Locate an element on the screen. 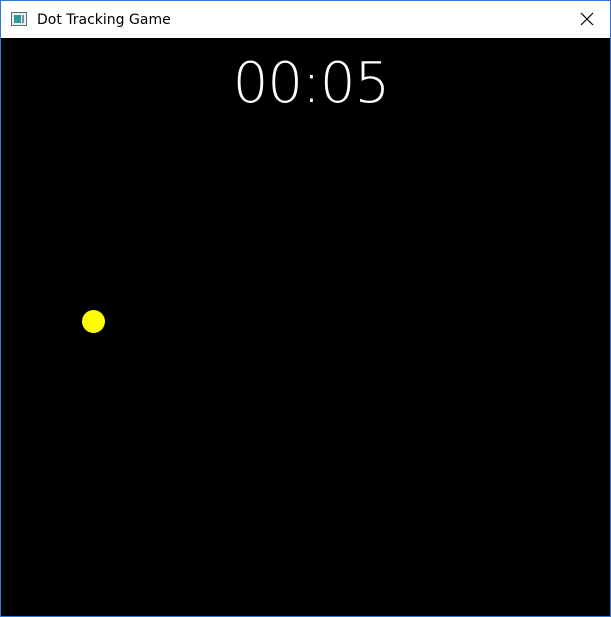 The image size is (611, 617). close-icon is located at coordinates (587, 19).